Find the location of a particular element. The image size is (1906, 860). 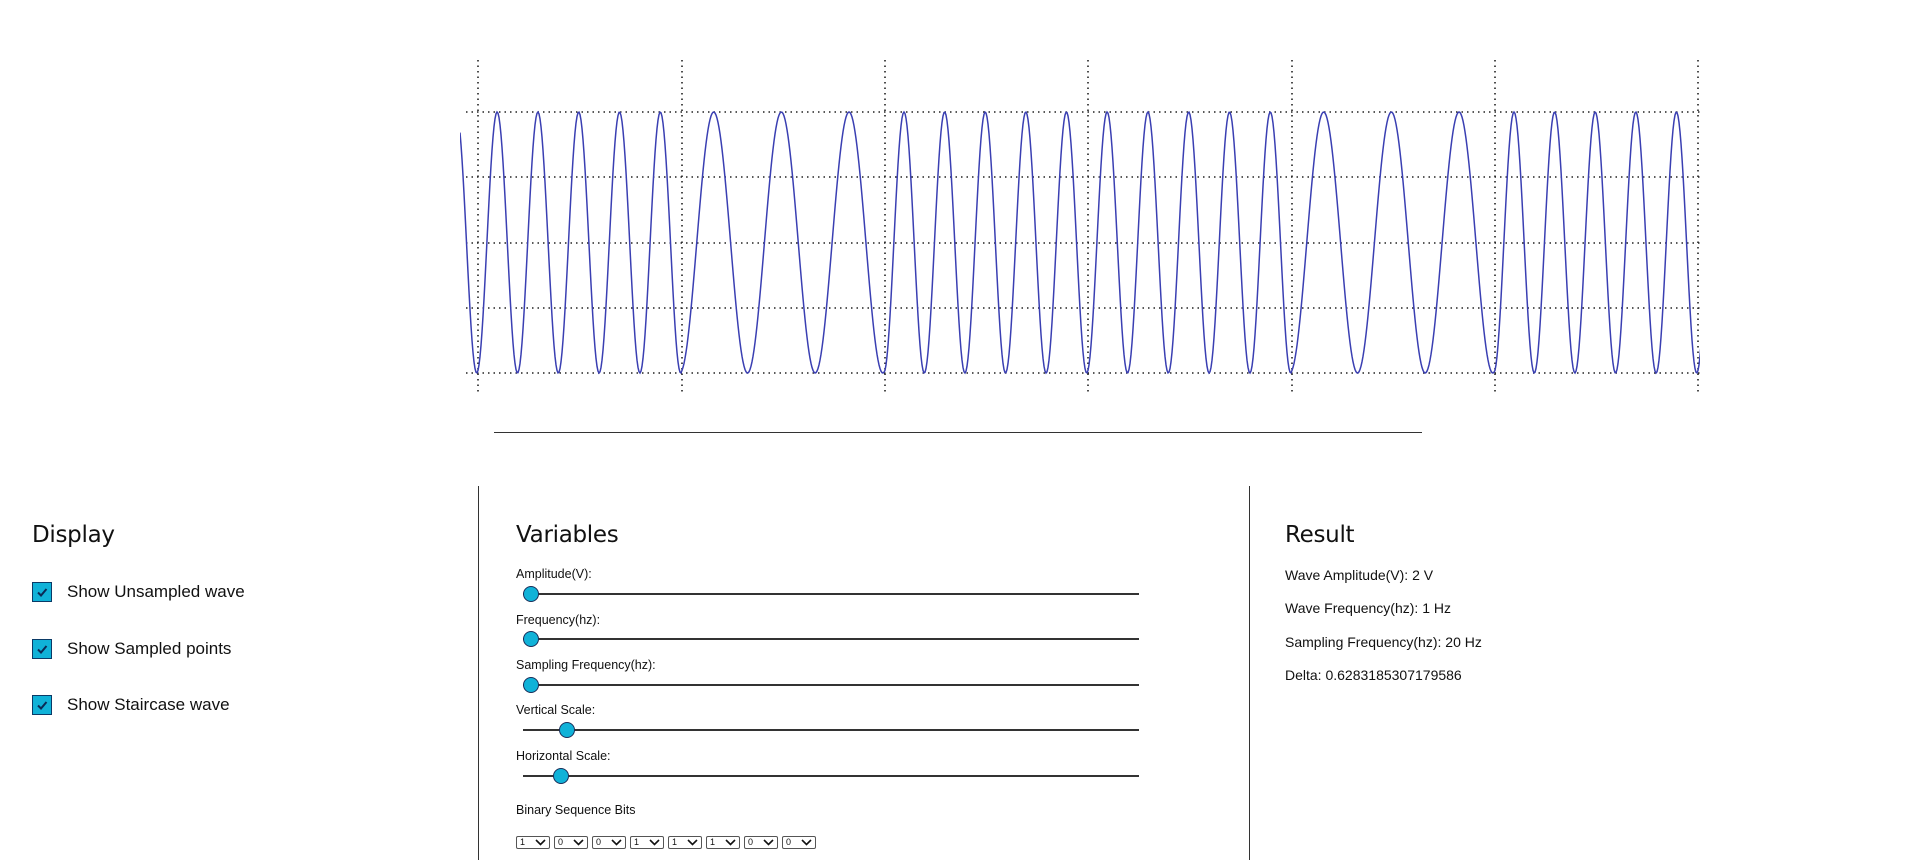

show-unsampled-wave-option: Show Unsampled wave is located at coordinates (138, 592).